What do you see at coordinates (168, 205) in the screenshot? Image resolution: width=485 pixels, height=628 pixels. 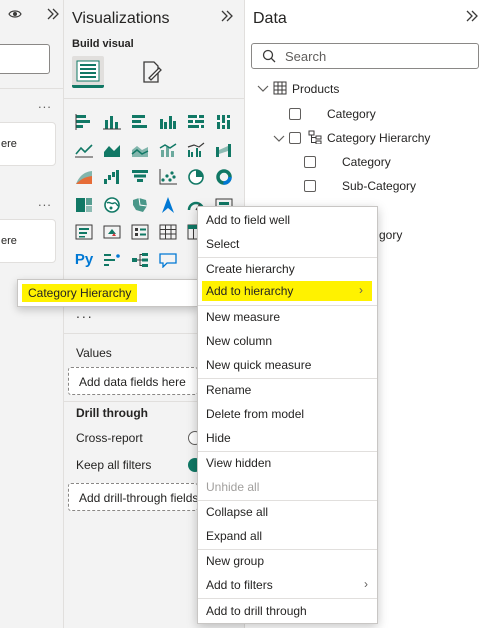 I see `azure-map-icon` at bounding box center [168, 205].